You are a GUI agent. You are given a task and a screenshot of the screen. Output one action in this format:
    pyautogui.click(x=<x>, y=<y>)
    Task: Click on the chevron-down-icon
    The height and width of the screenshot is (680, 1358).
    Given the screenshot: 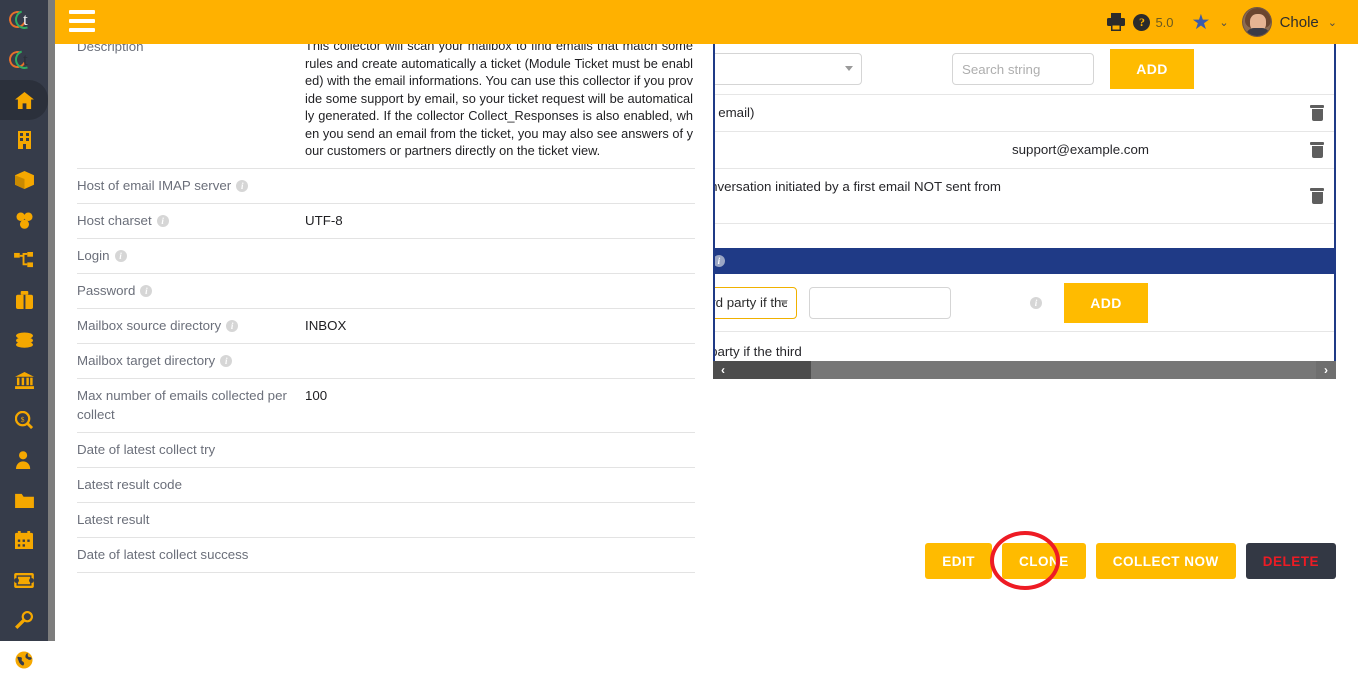 What is the action you would take?
    pyautogui.click(x=784, y=302)
    